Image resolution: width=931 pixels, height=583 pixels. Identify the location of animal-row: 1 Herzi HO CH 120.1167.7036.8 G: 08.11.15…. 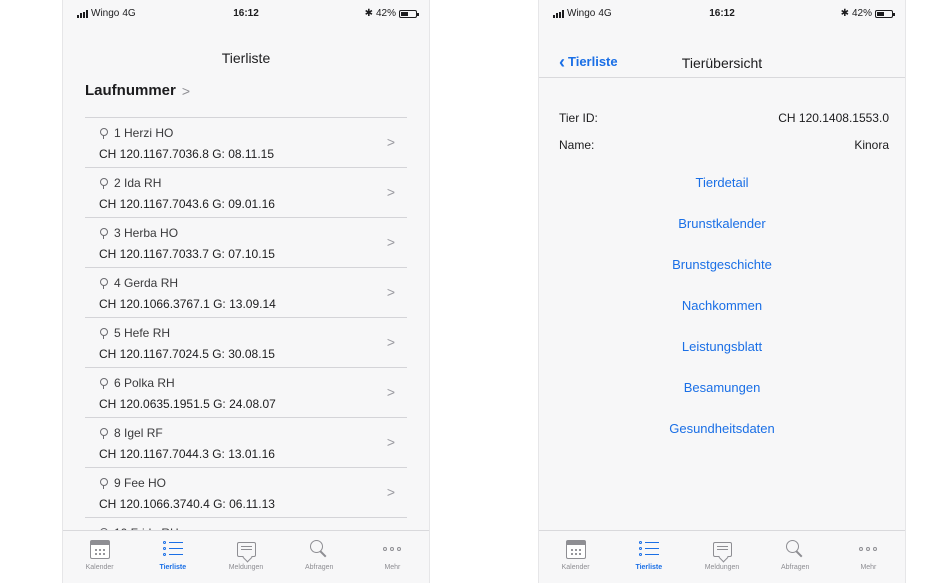
(246, 143).